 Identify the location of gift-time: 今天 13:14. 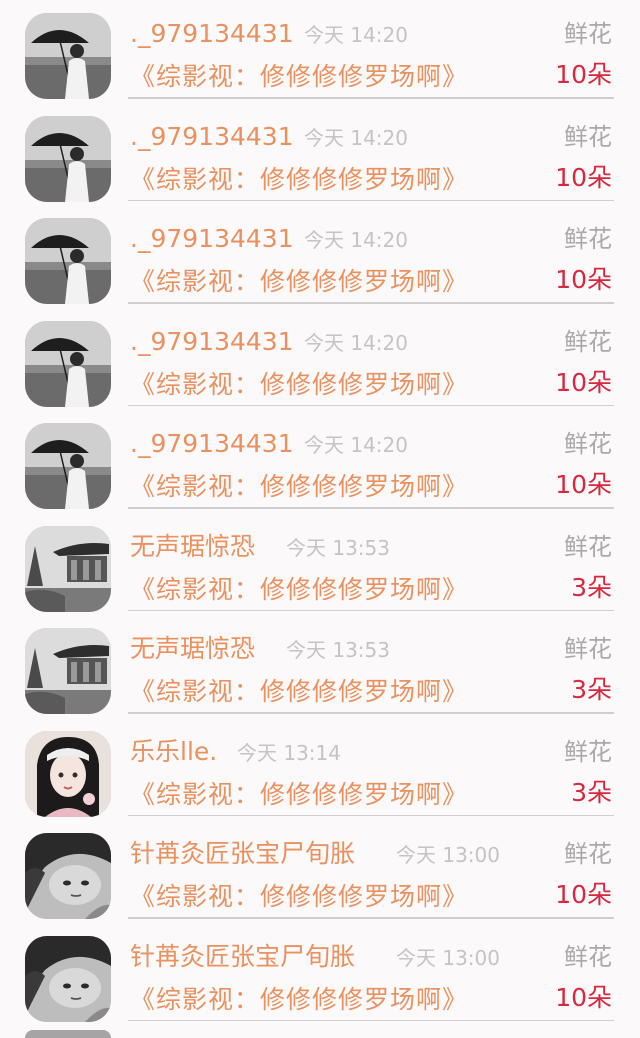
(289, 752).